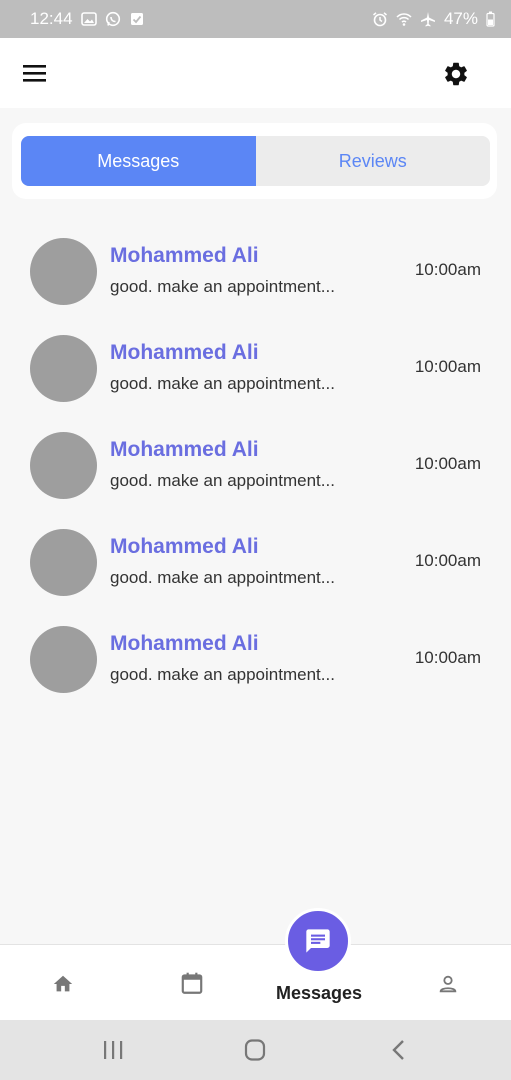  Describe the element at coordinates (63, 984) in the screenshot. I see `home-icon` at that location.